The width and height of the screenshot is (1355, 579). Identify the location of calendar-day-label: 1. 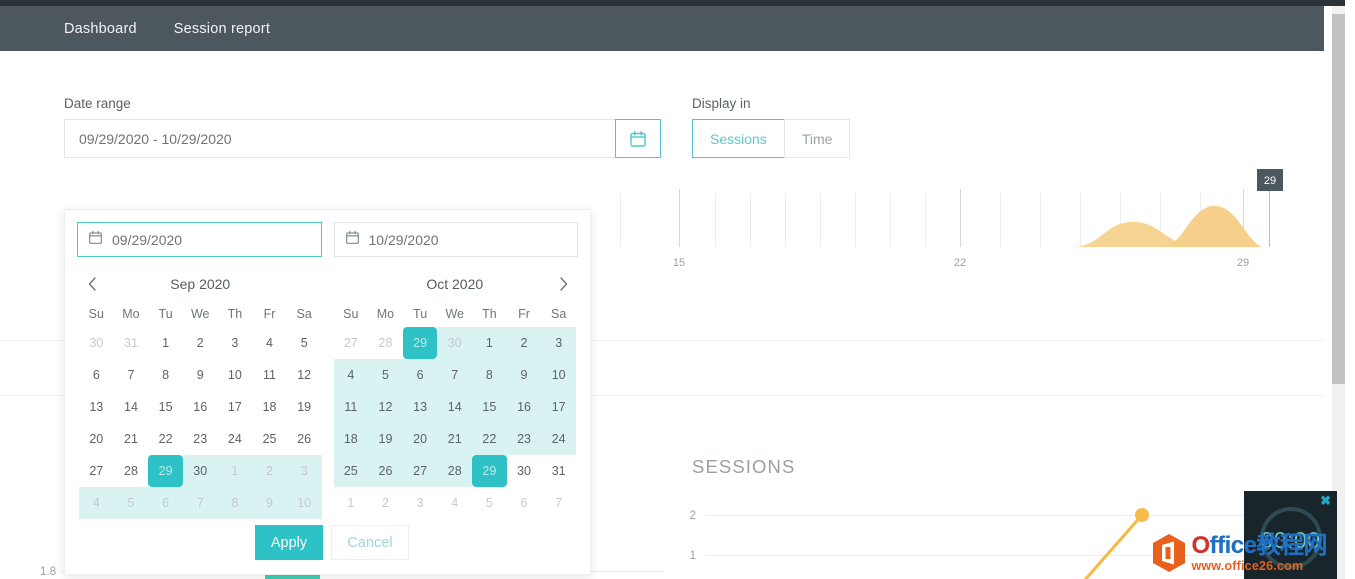
(235, 471).